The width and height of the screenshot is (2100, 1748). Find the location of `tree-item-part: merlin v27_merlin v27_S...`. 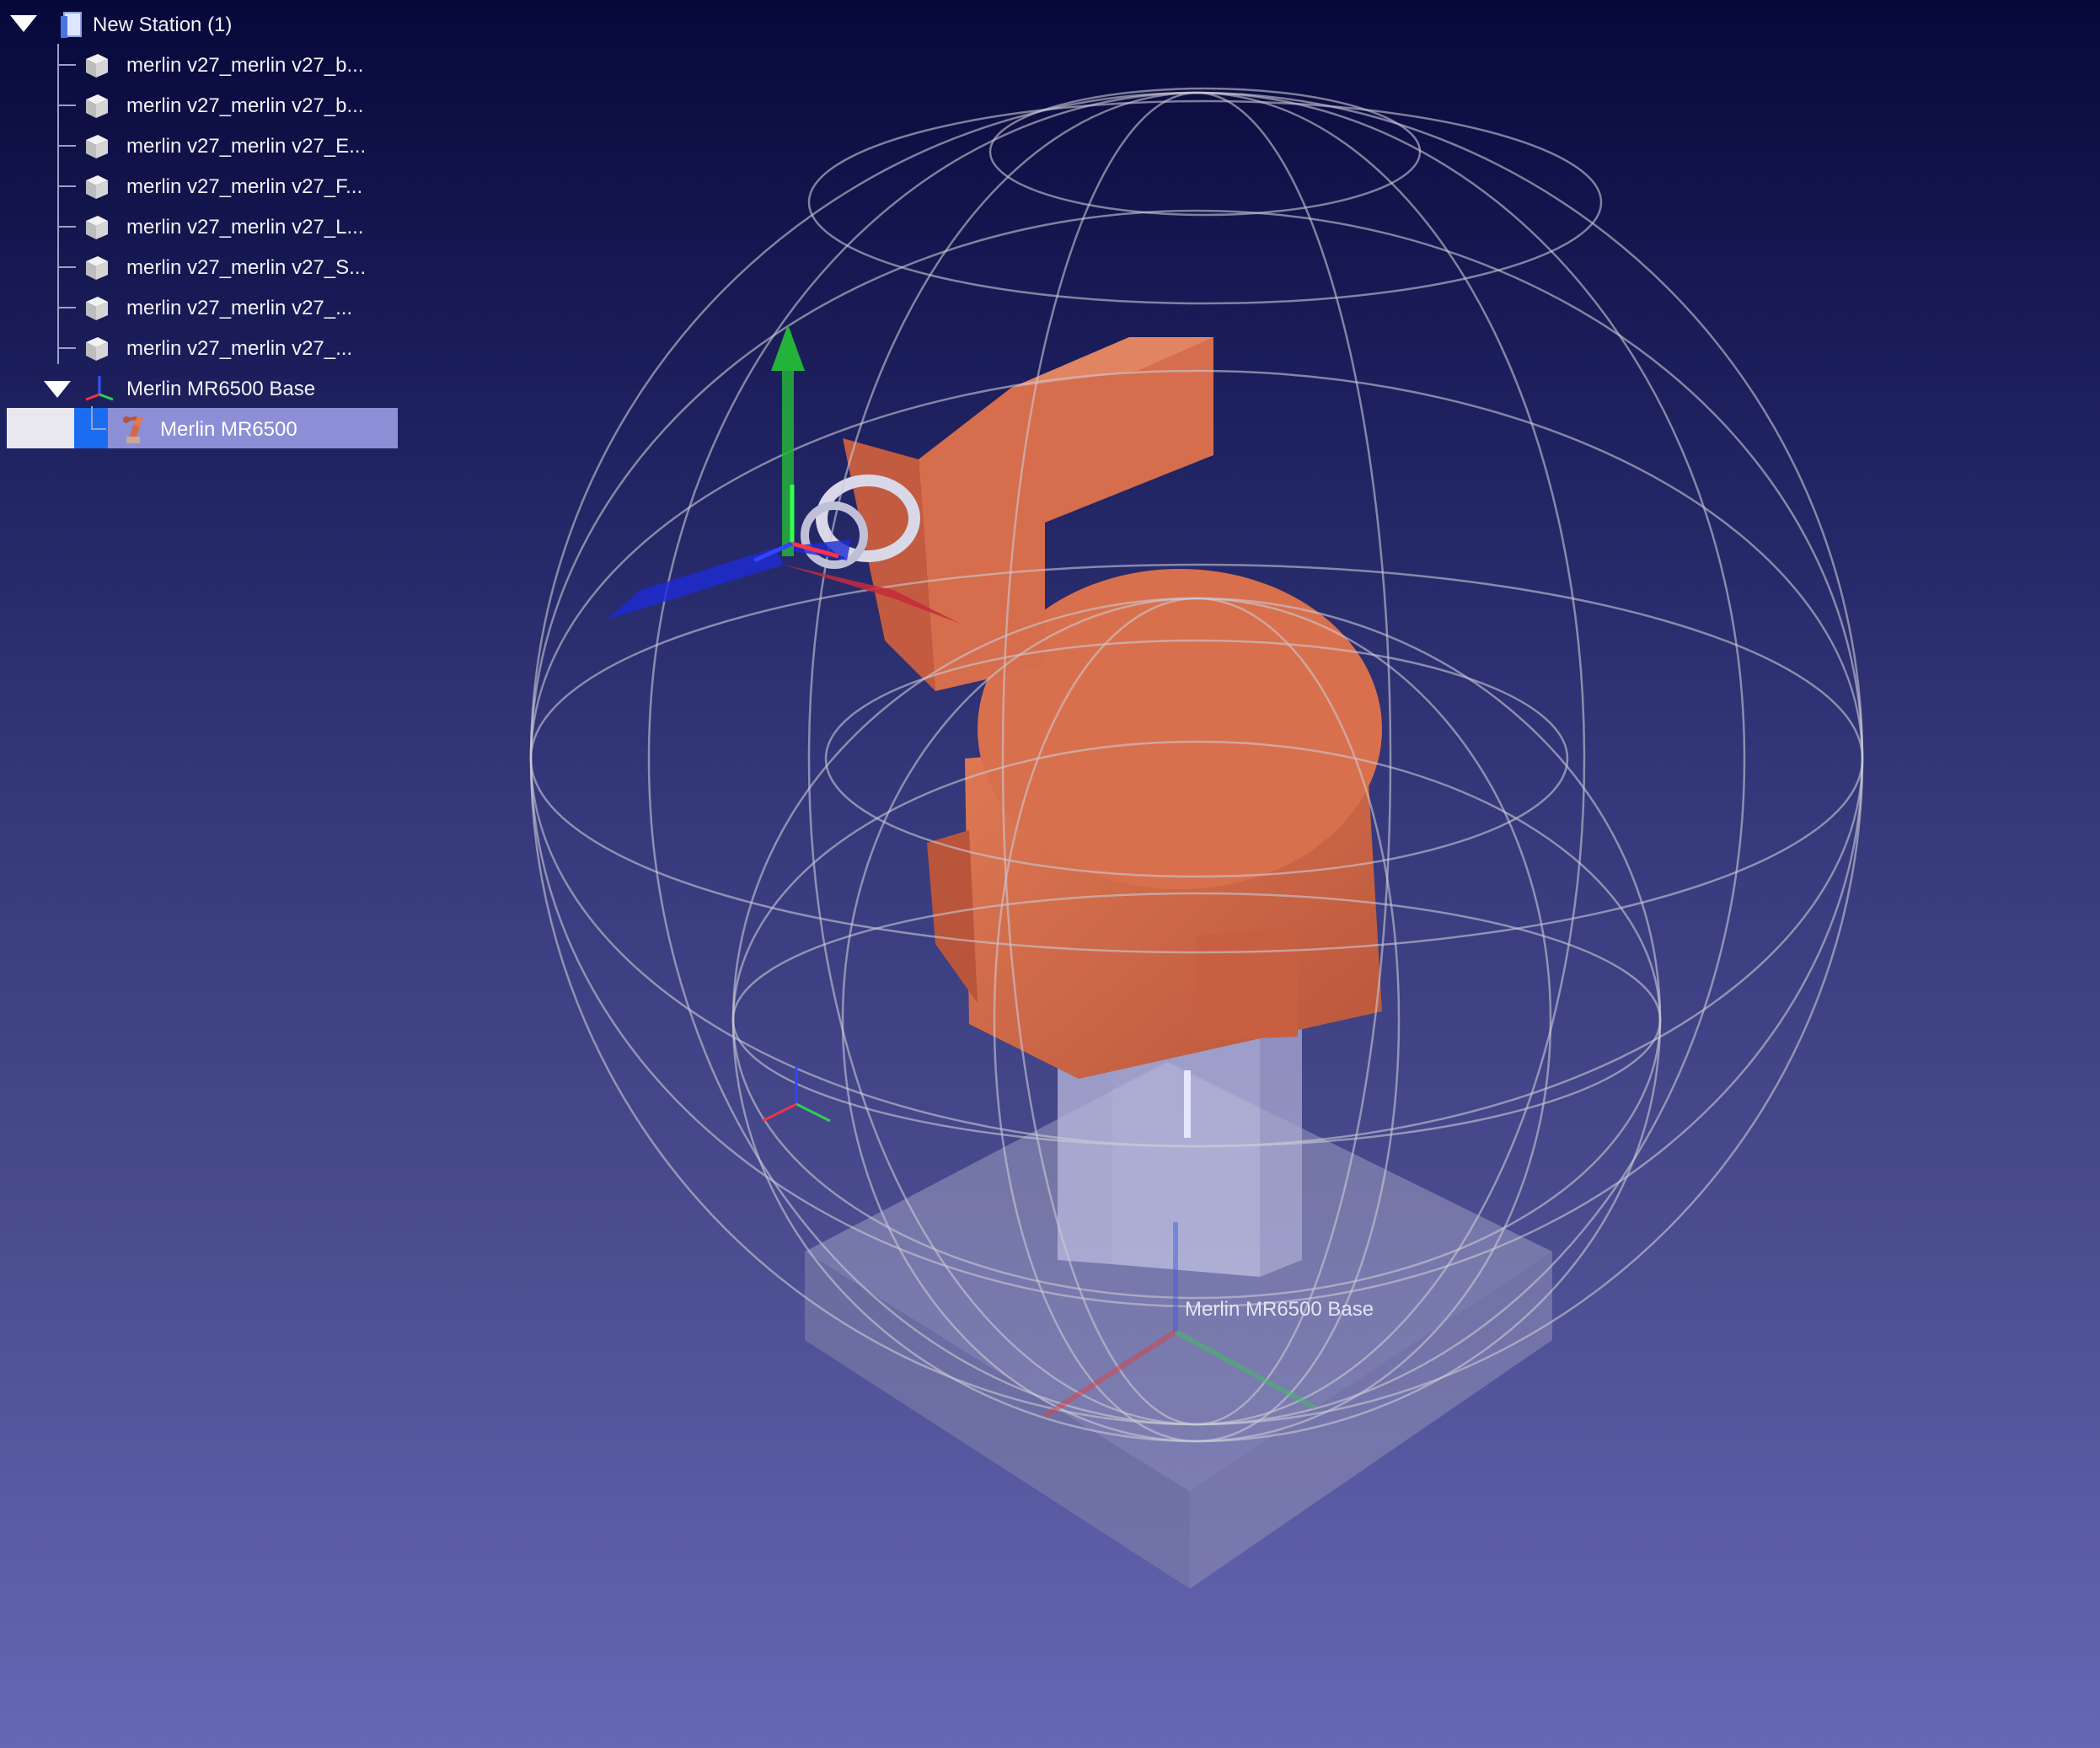

tree-item-part: merlin v27_merlin v27_S... is located at coordinates (202, 267).